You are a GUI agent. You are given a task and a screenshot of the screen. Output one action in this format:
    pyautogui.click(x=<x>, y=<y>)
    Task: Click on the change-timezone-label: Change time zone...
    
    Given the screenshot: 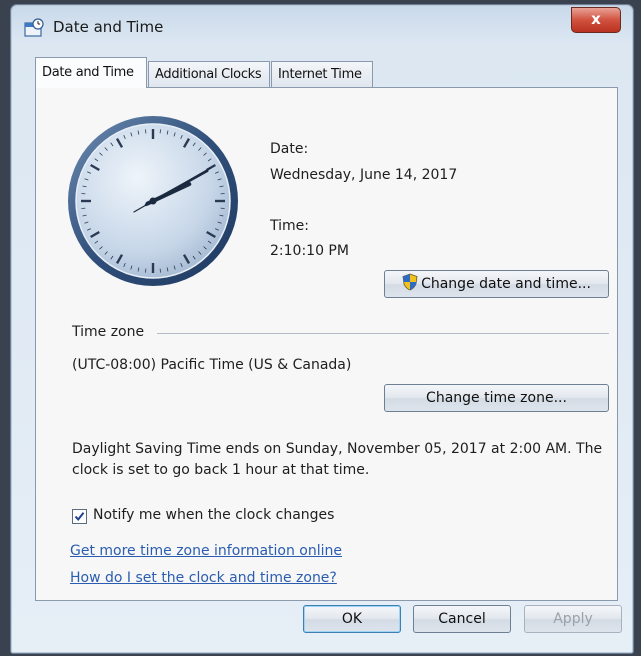 What is the action you would take?
    pyautogui.click(x=496, y=398)
    